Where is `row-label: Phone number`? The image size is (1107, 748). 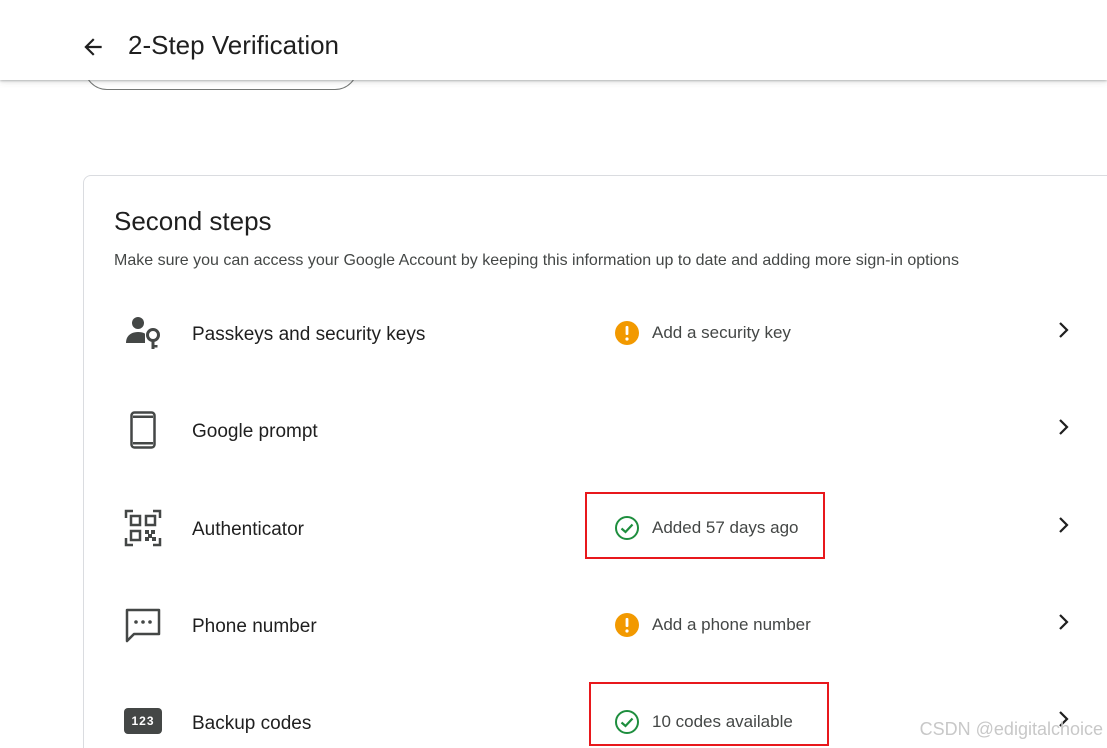 row-label: Phone number is located at coordinates (254, 626).